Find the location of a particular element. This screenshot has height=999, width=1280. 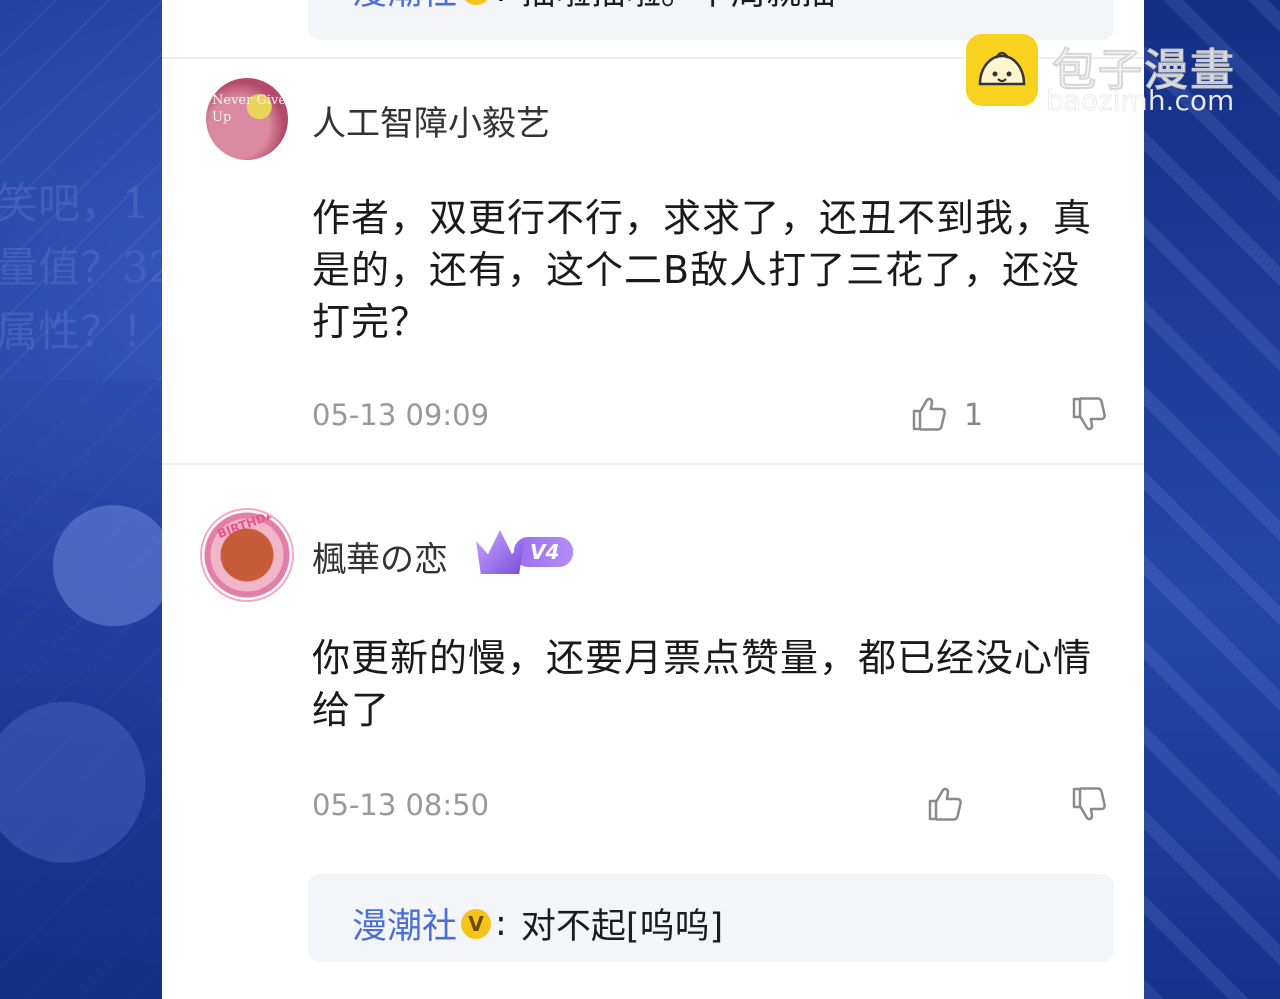

avatar-text: Never Give Up is located at coordinates (249, 109).